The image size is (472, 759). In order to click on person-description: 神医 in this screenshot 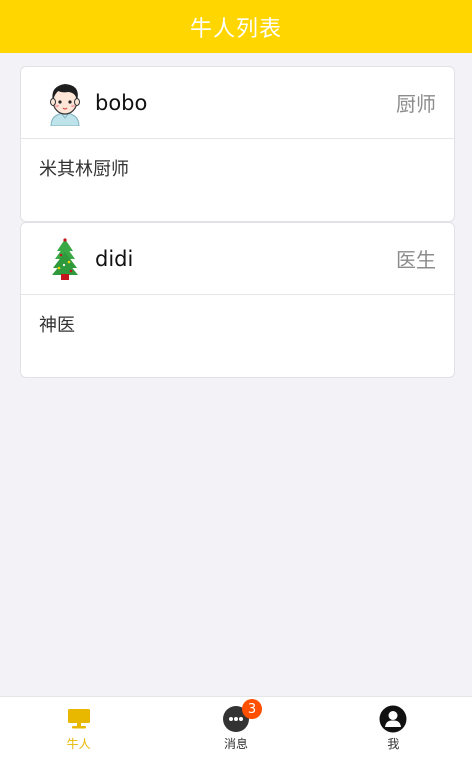, I will do `click(57, 325)`.